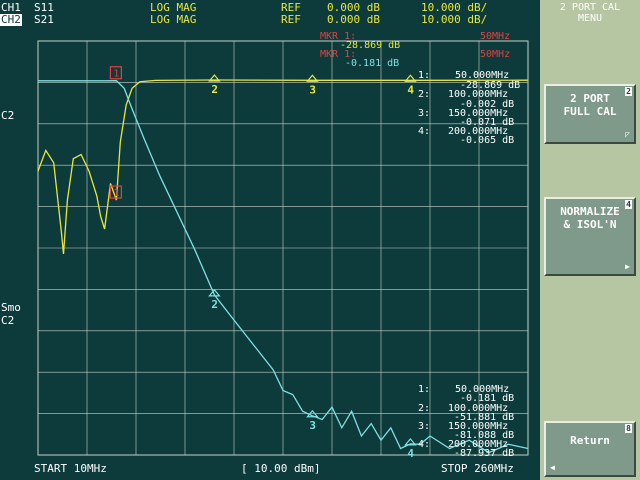 Image resolution: width=640 pixels, height=480 pixels. Describe the element at coordinates (552, 467) in the screenshot. I see `softkey-arrow-left-icon: ◀` at that location.